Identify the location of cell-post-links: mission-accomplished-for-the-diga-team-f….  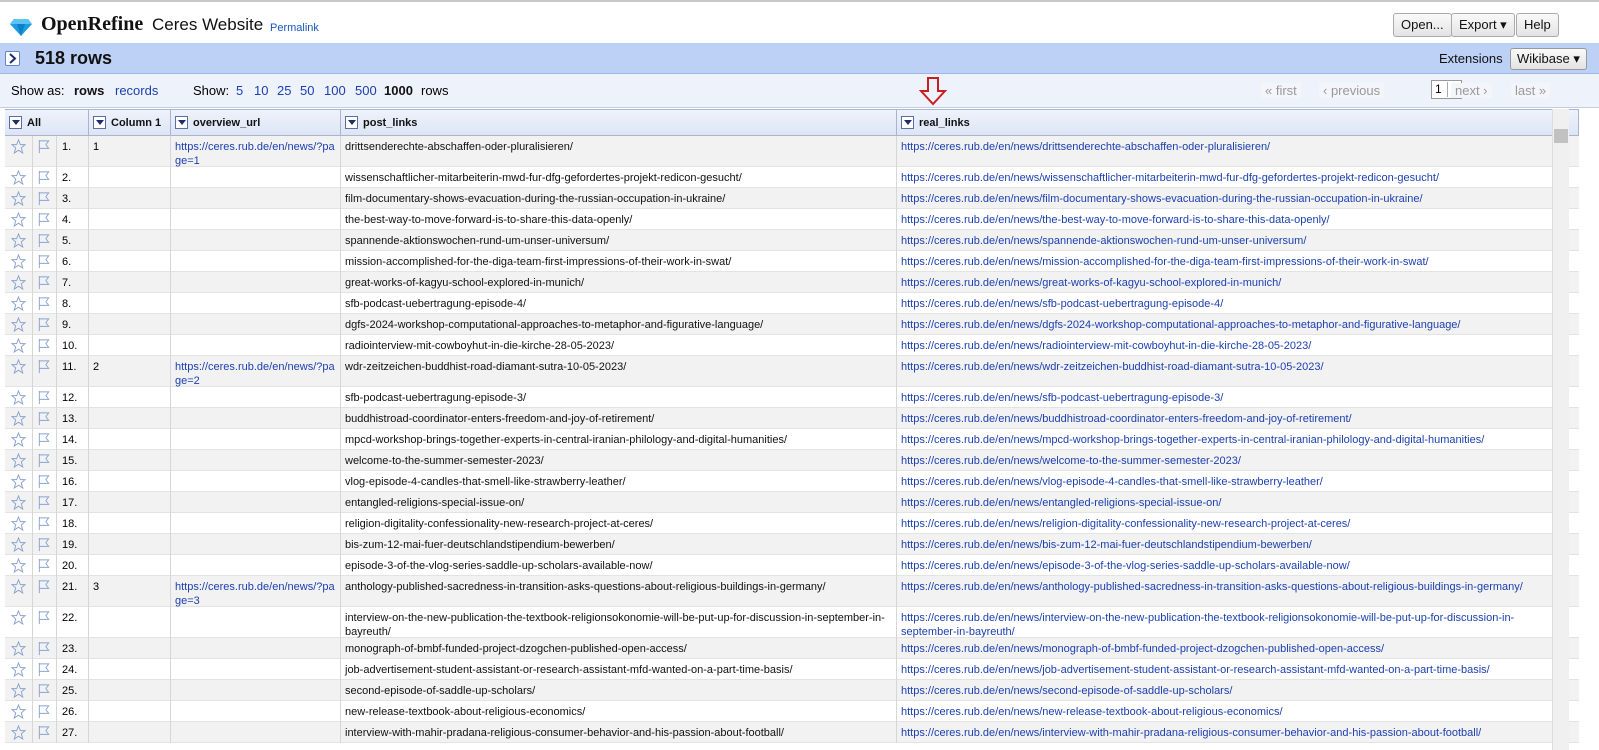
(617, 260).